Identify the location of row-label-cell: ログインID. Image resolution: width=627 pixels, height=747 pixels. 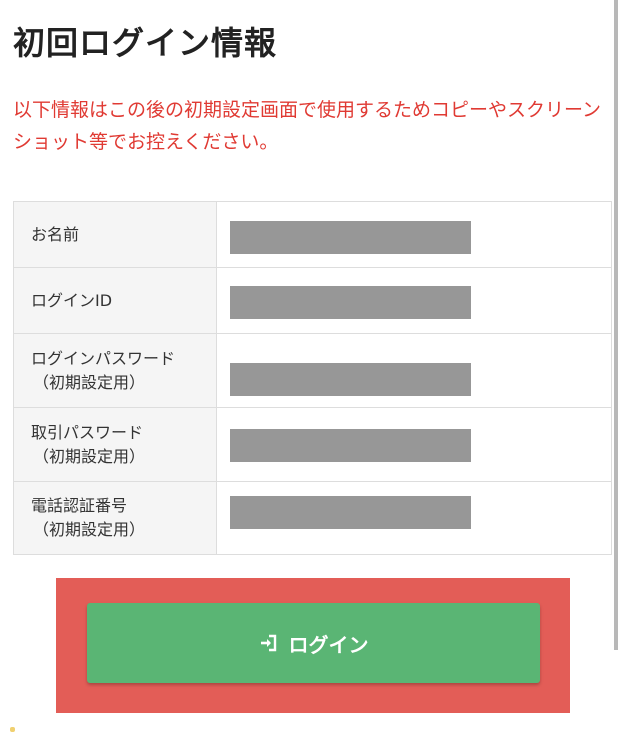
(115, 300).